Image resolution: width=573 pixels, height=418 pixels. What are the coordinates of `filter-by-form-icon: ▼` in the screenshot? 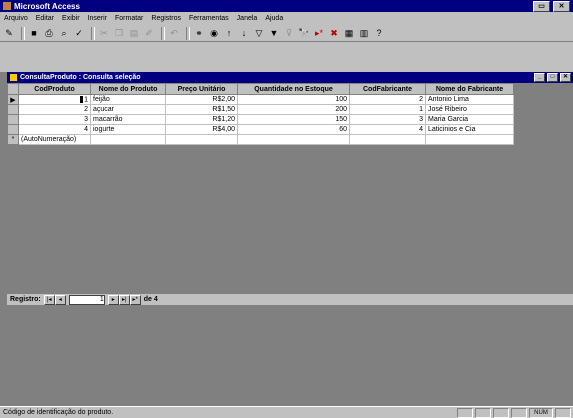 It's located at (274, 33).